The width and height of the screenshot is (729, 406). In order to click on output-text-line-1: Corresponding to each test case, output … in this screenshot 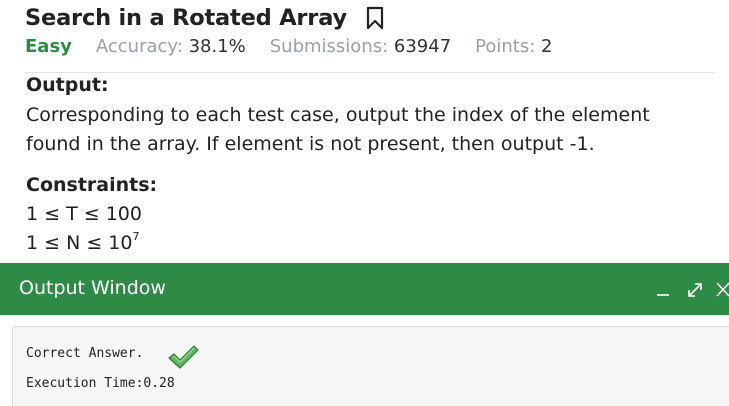, I will do `click(338, 115)`.